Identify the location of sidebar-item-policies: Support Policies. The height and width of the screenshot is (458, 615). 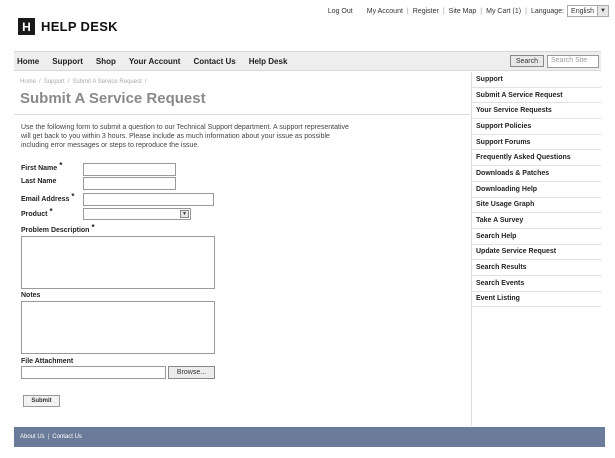
(536, 127).